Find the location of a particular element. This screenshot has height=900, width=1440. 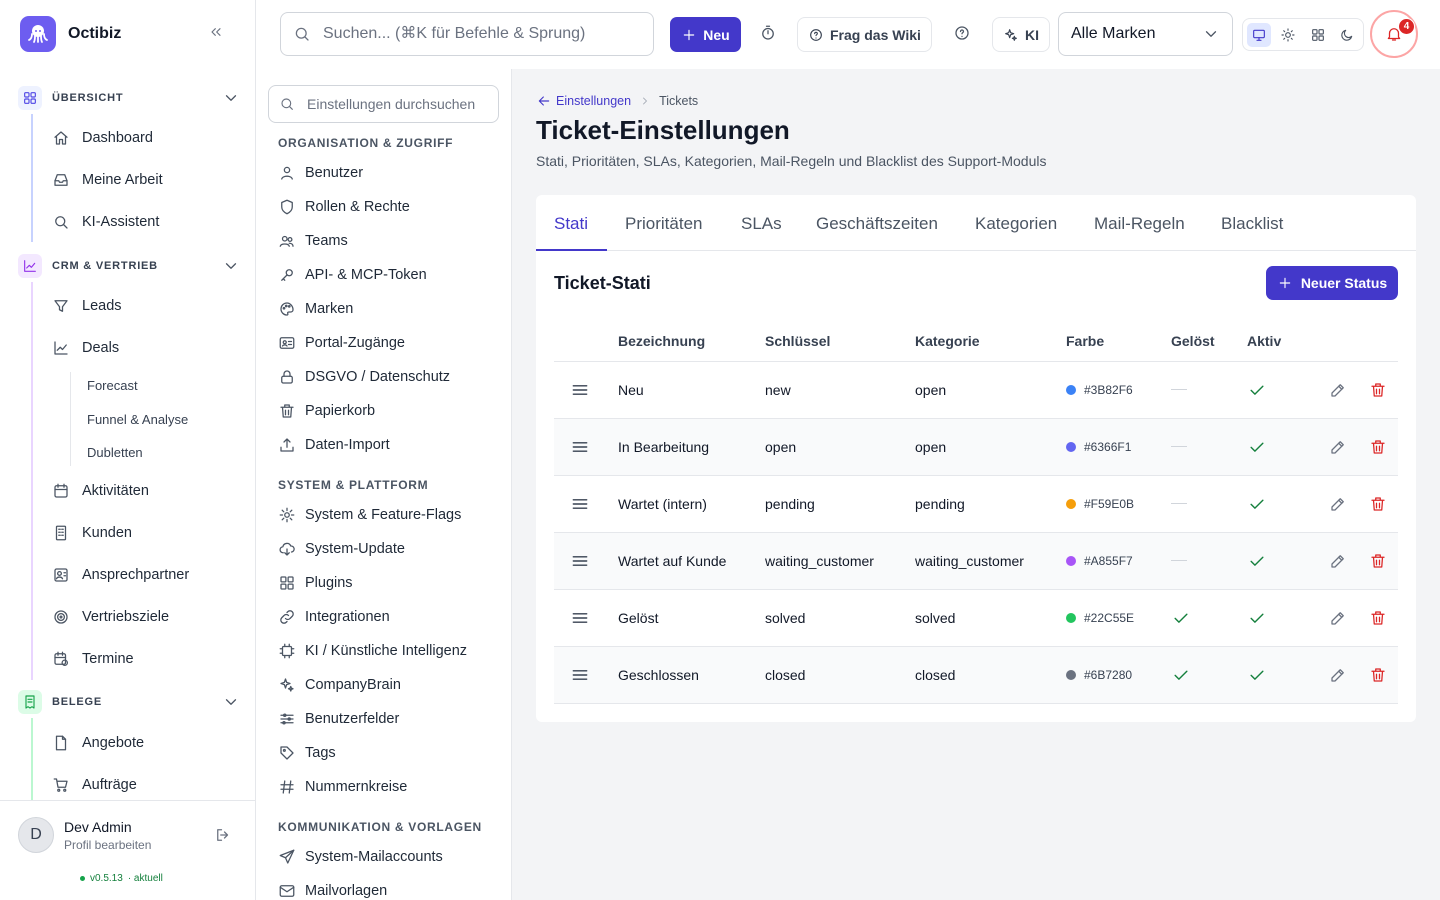

group-uebersicht: ÜBERSICHT is located at coordinates (129, 98).